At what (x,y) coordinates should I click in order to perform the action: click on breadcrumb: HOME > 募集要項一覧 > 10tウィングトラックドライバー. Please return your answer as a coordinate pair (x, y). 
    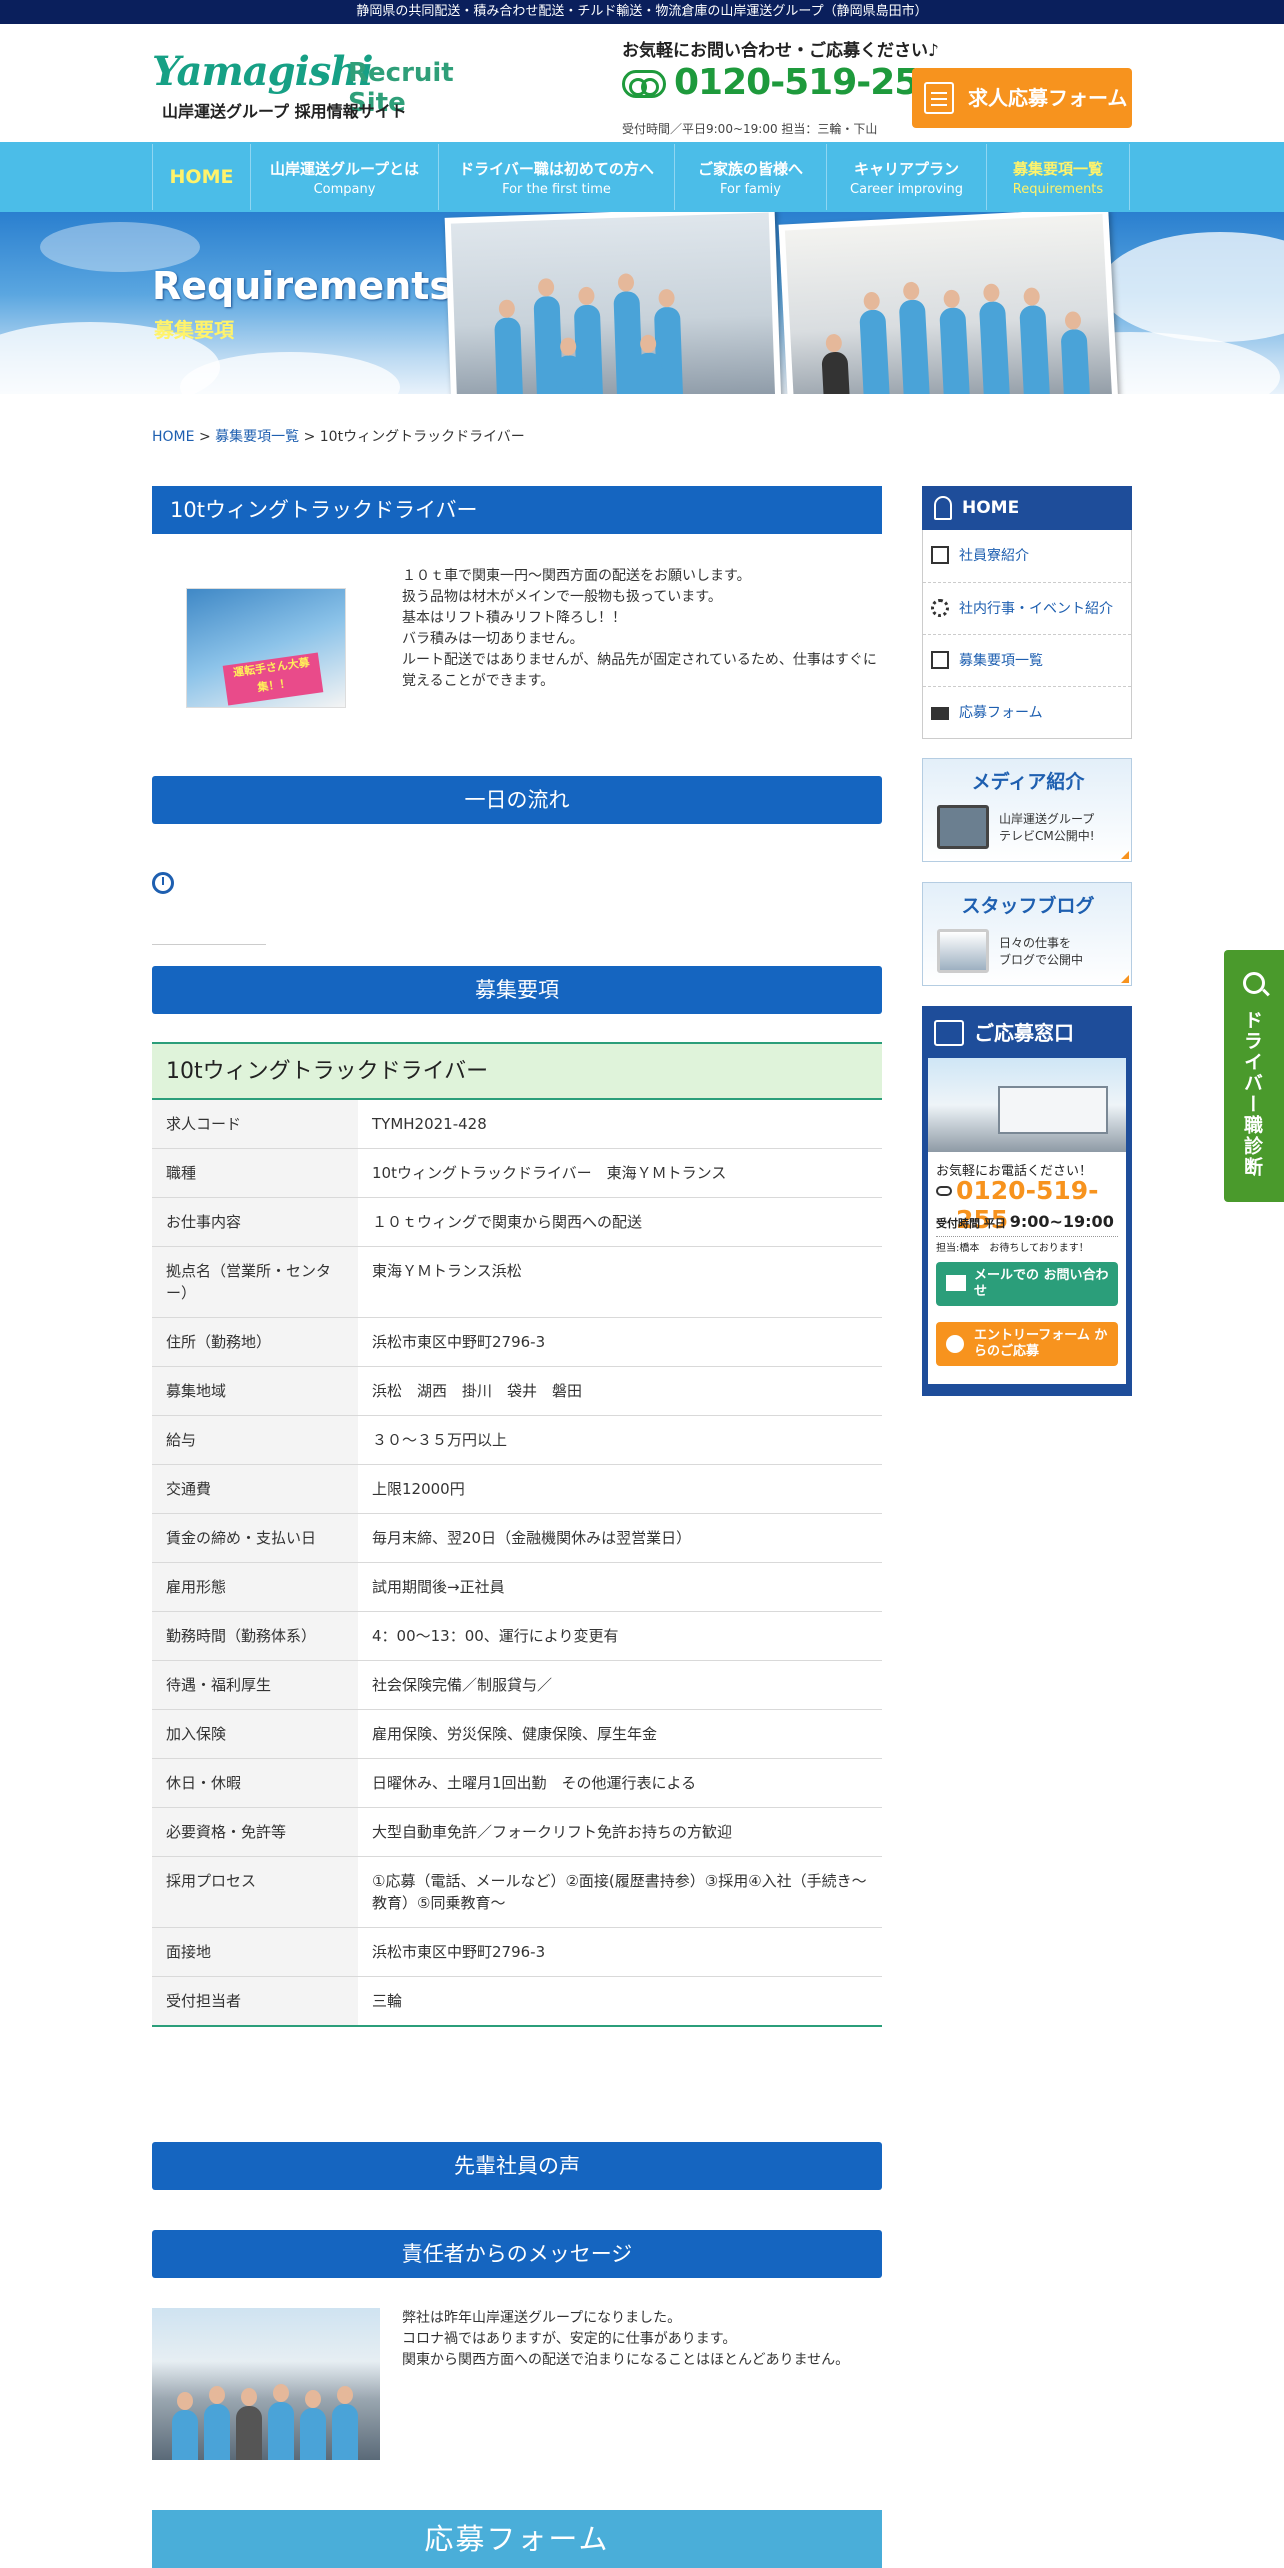
    Looking at the image, I should click on (338, 437).